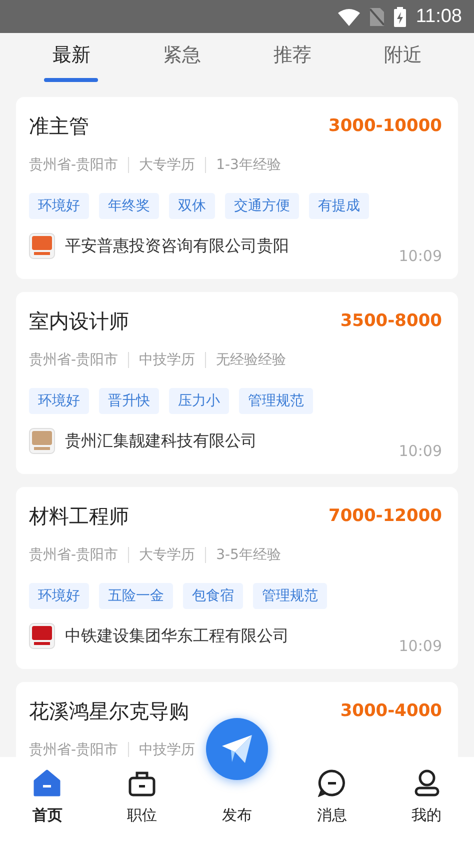  I want to click on benefit-tag: 有提成, so click(339, 206).